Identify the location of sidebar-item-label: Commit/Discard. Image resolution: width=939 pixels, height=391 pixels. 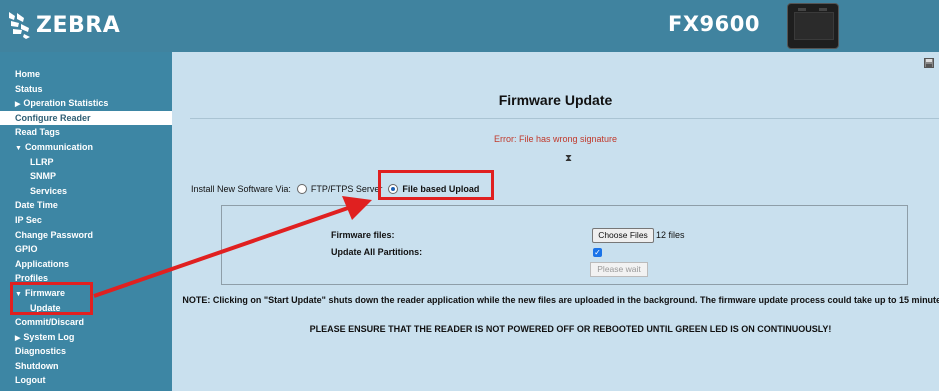
(50, 322).